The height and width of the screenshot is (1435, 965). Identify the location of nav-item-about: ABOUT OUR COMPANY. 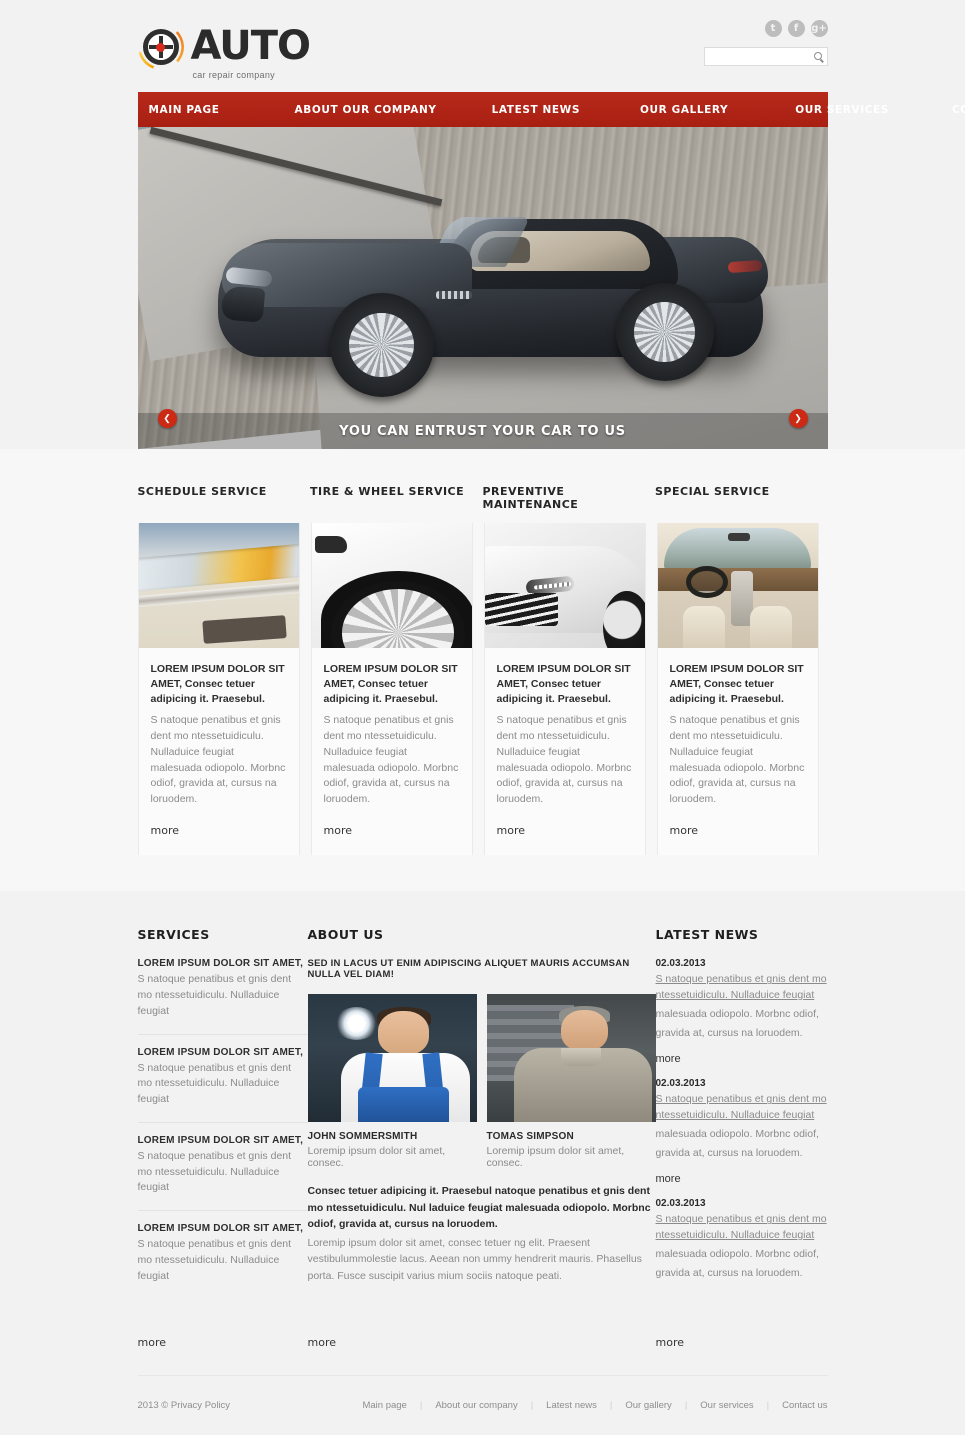
(365, 110).